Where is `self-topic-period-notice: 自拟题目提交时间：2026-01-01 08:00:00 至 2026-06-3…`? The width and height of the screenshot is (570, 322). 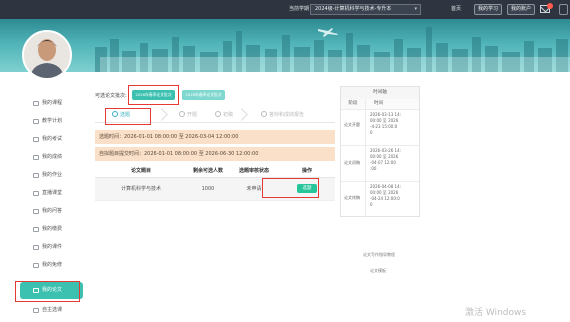
self-topic-period-notice: 自拟题目提交时间：2026-01-01 08:00:00 至 2026-06-3… is located at coordinates (215, 154).